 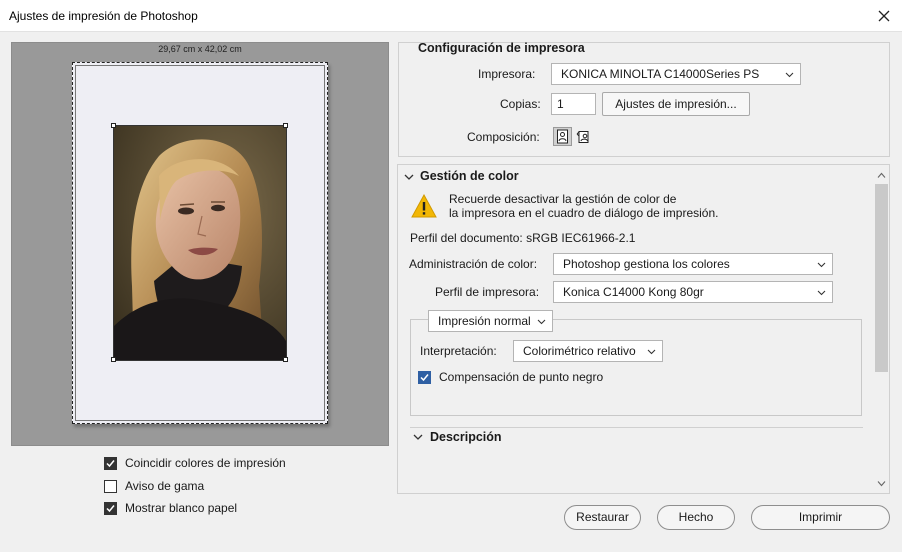 I want to click on window-title: Ajustes de impresión de Photoshop, so click(x=103, y=16).